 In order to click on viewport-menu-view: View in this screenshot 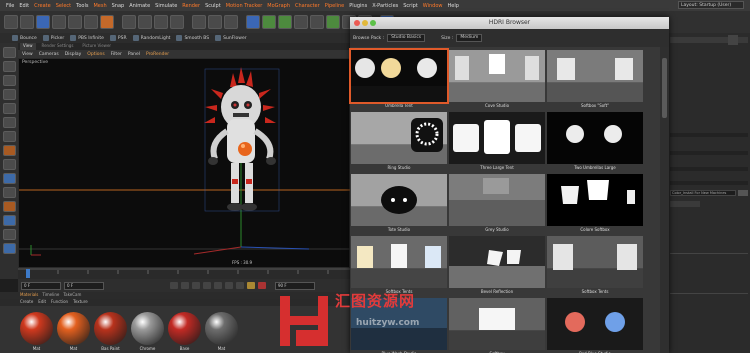, I will do `click(27, 54)`.